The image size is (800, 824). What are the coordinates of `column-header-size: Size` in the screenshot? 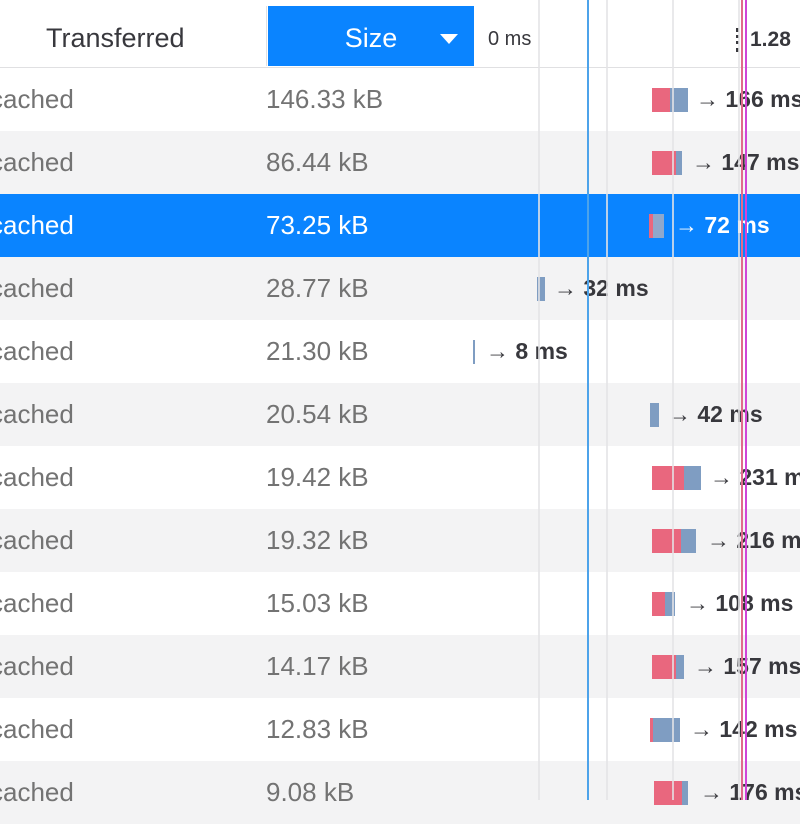 It's located at (371, 36).